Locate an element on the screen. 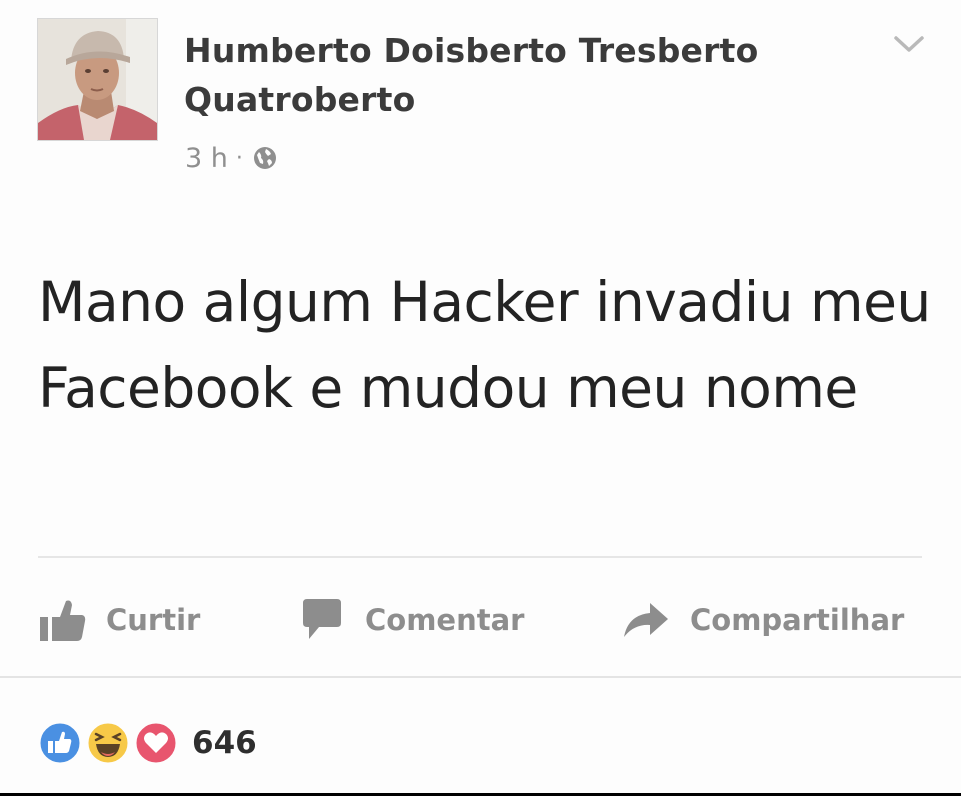  reactions-summary: 646 is located at coordinates (147, 743).